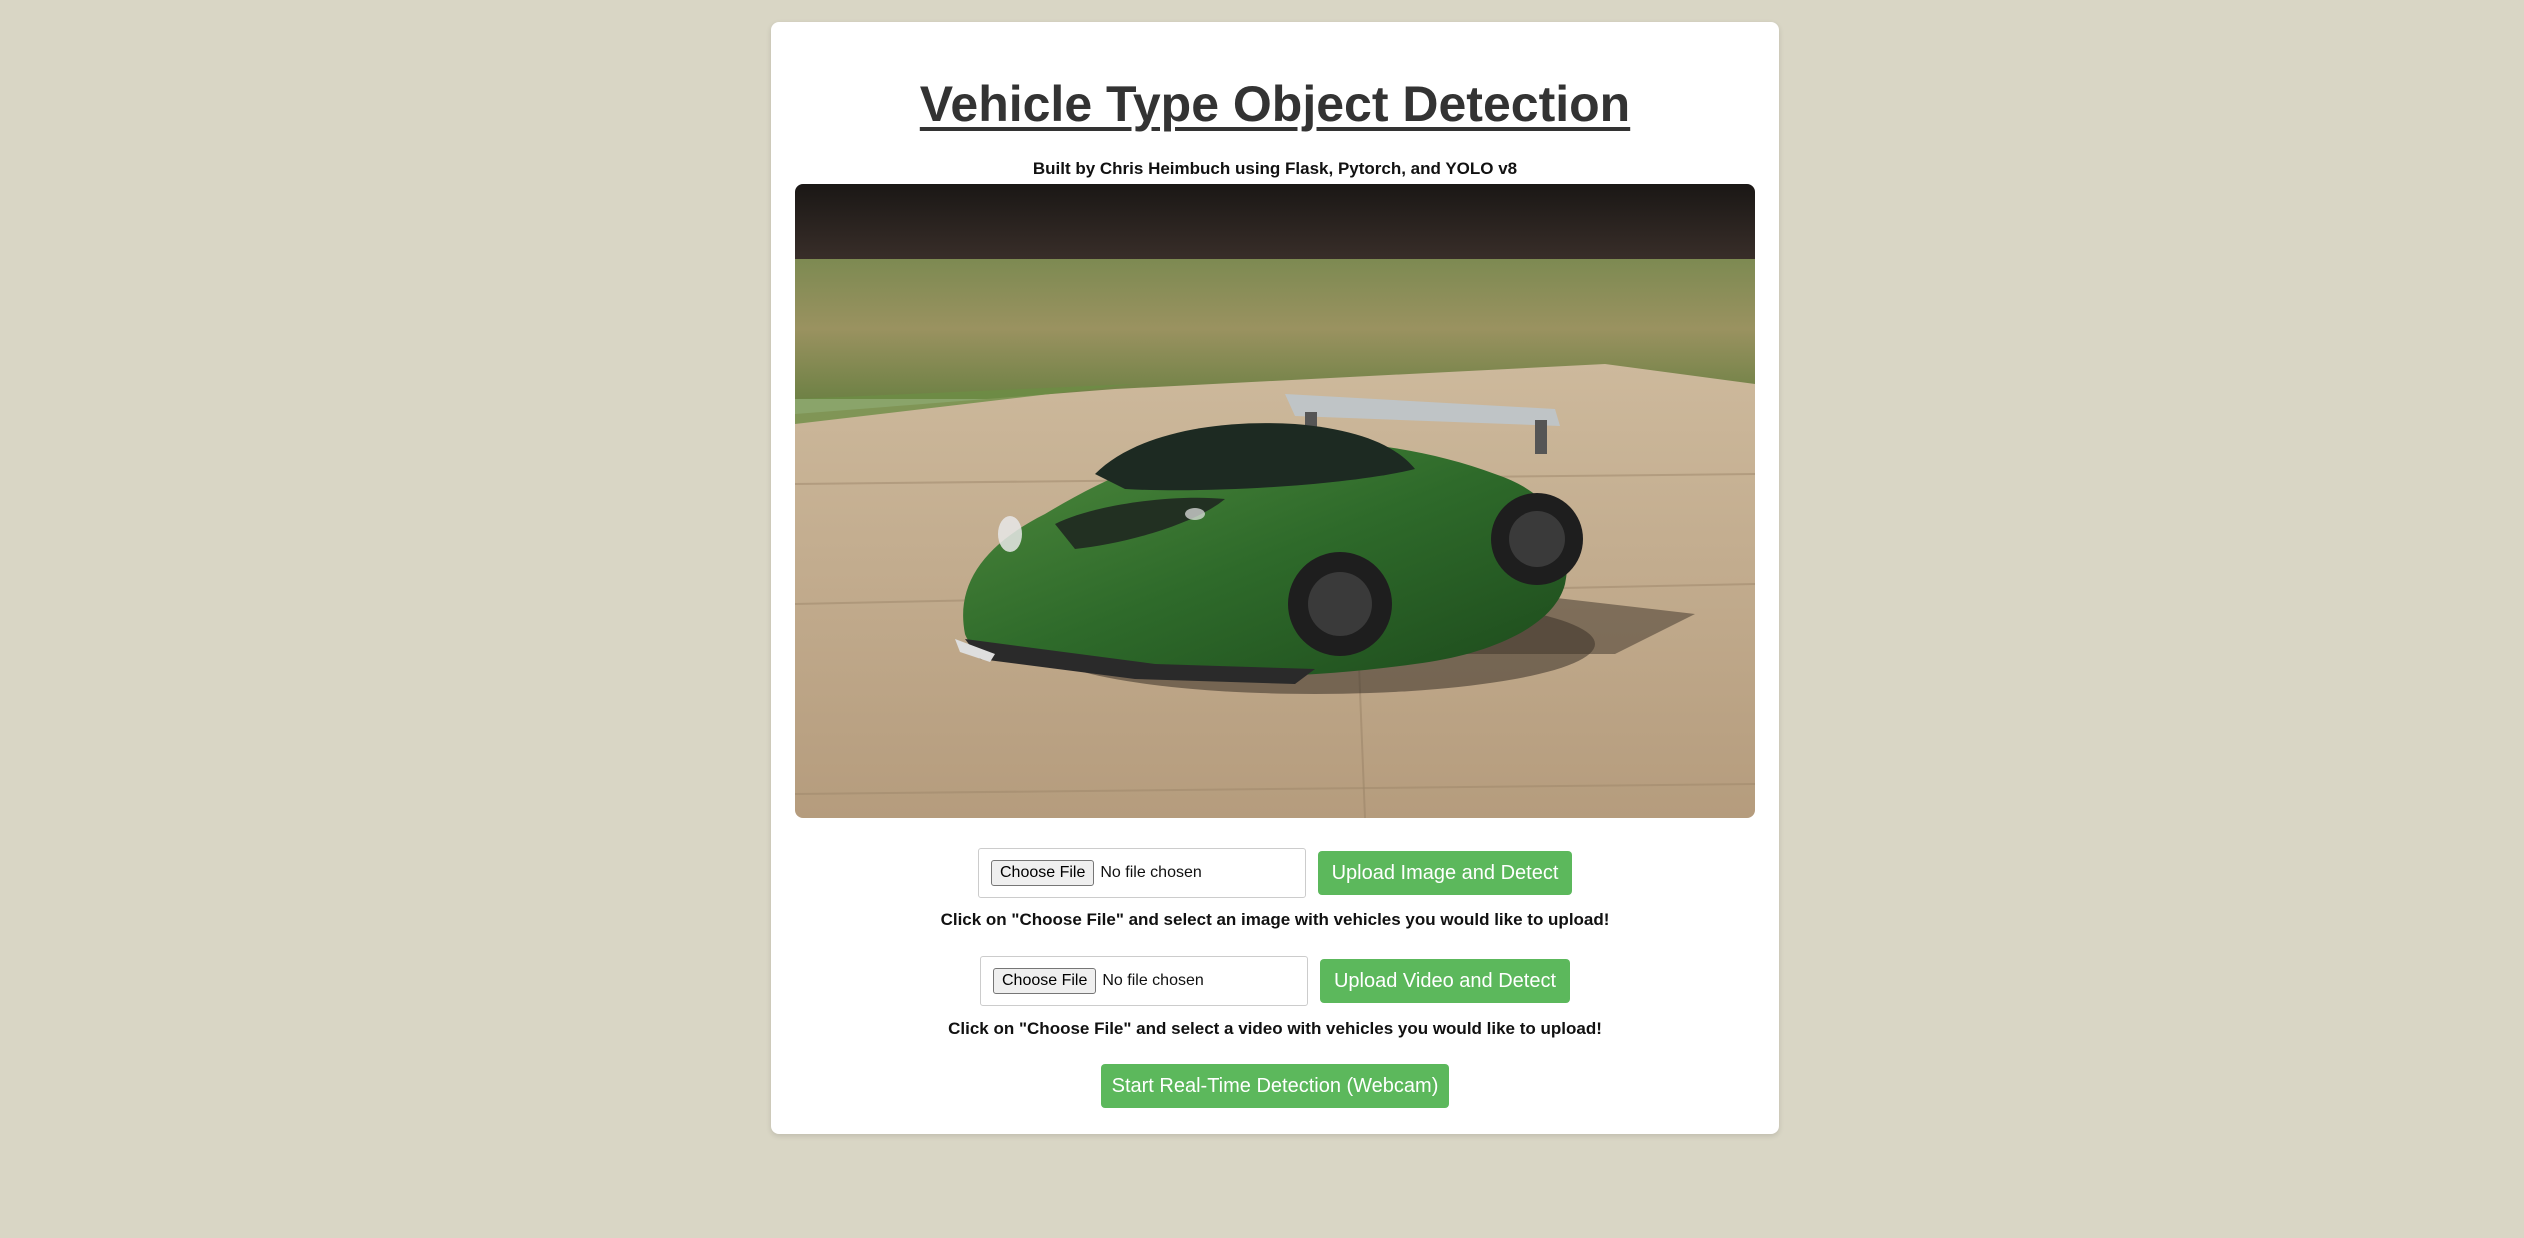  I want to click on video-choose-file-button: Choose File, so click(1045, 981).